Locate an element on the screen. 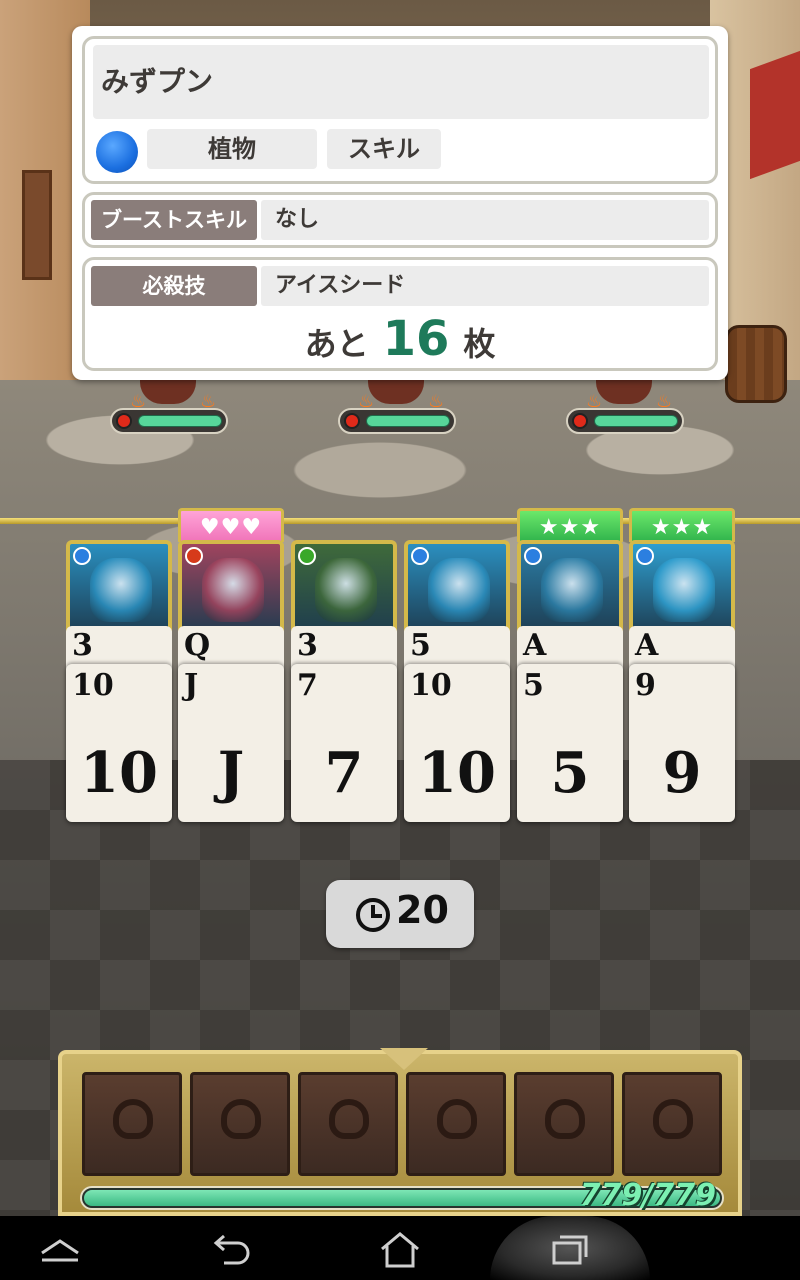 Image resolution: width=800 pixels, height=1280 pixels. back-icon is located at coordinates (230, 1248).